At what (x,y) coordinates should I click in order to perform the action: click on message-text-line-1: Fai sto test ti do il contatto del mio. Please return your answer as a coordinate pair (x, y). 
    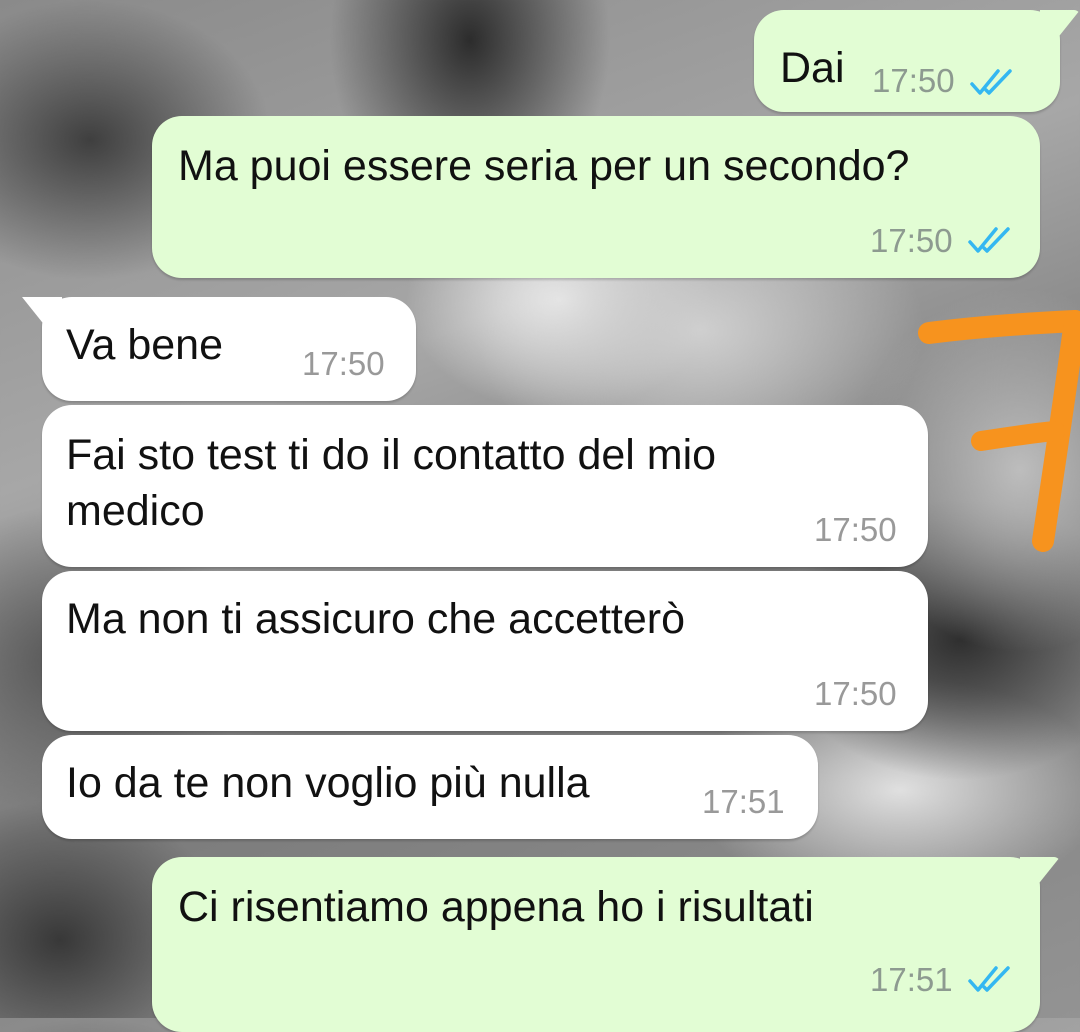
    Looking at the image, I should click on (391, 455).